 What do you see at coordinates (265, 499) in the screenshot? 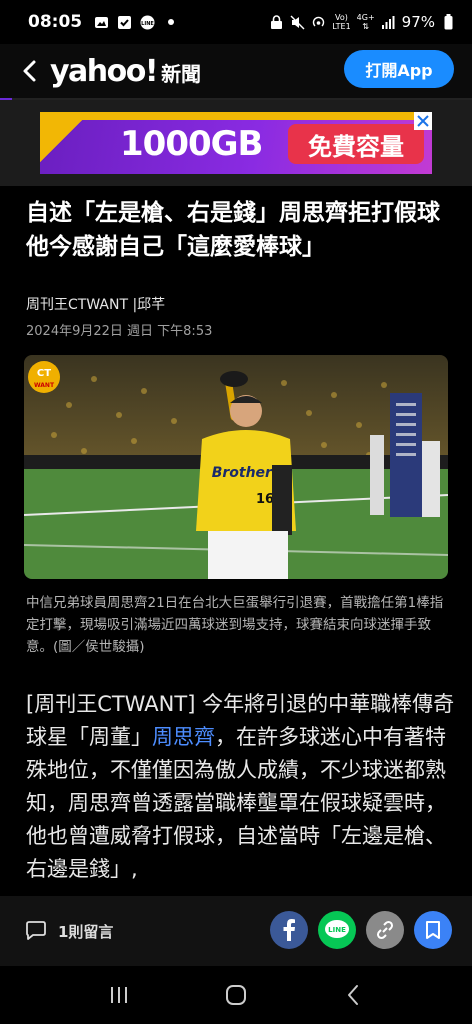
I see `jersey-number-text: 16` at bounding box center [265, 499].